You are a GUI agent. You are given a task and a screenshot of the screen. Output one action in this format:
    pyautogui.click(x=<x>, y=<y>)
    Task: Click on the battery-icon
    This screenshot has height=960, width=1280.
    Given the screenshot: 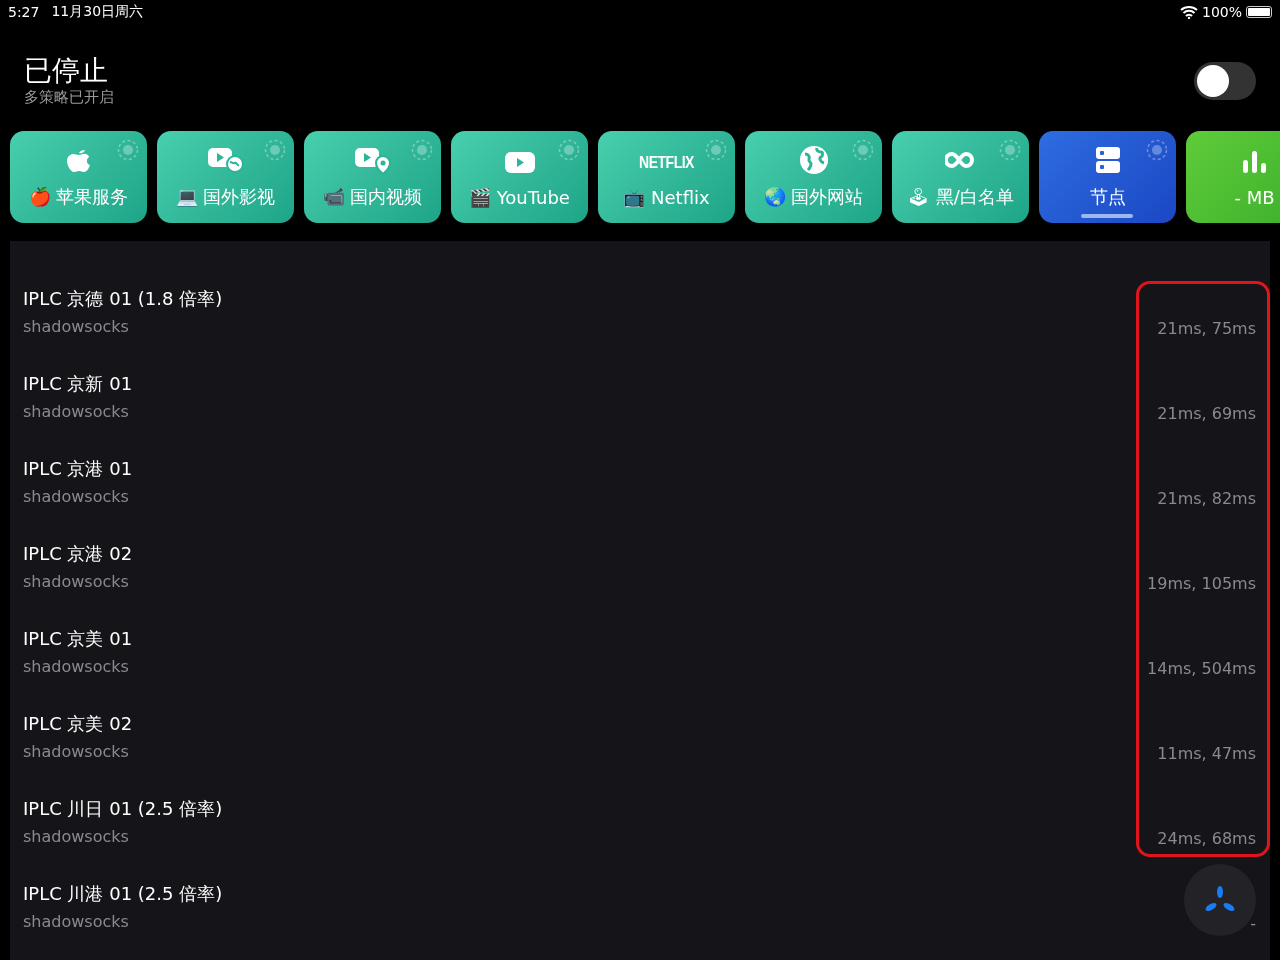 What is the action you would take?
    pyautogui.click(x=1259, y=12)
    